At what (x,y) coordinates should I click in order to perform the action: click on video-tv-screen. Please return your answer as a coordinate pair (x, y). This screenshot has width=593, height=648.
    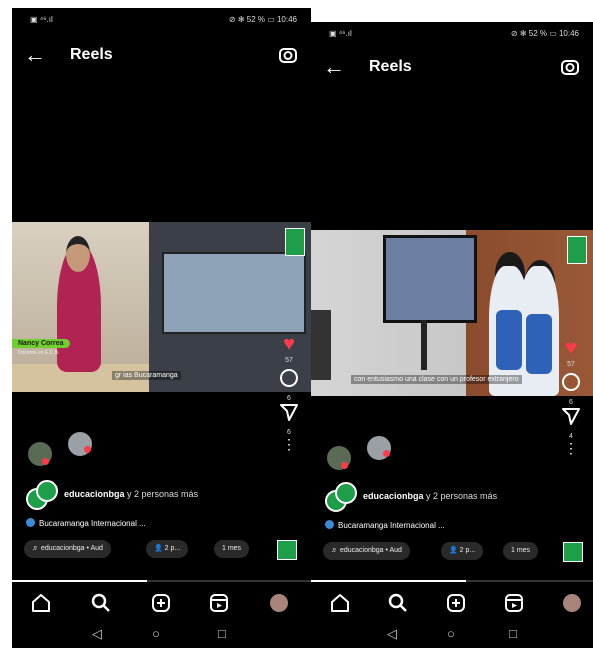
    Looking at the image, I should click on (430, 279).